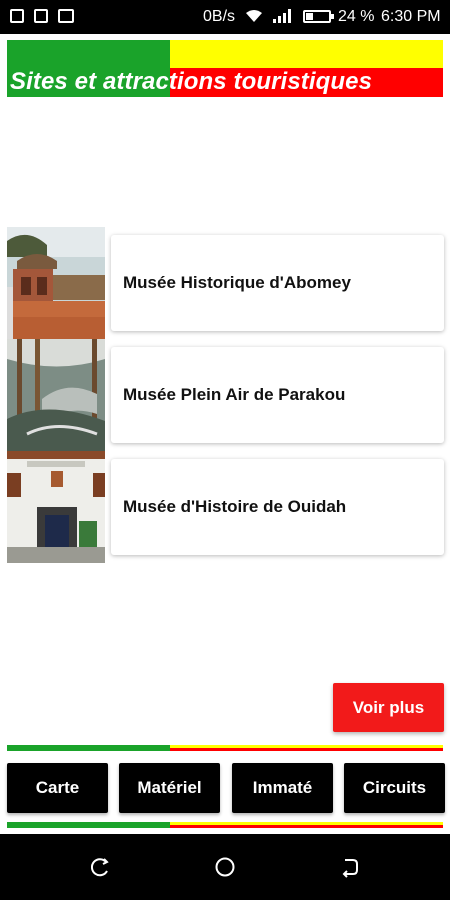 The width and height of the screenshot is (450, 900). Describe the element at coordinates (56, 507) in the screenshot. I see `ouidah-museum-thumbnail` at that location.